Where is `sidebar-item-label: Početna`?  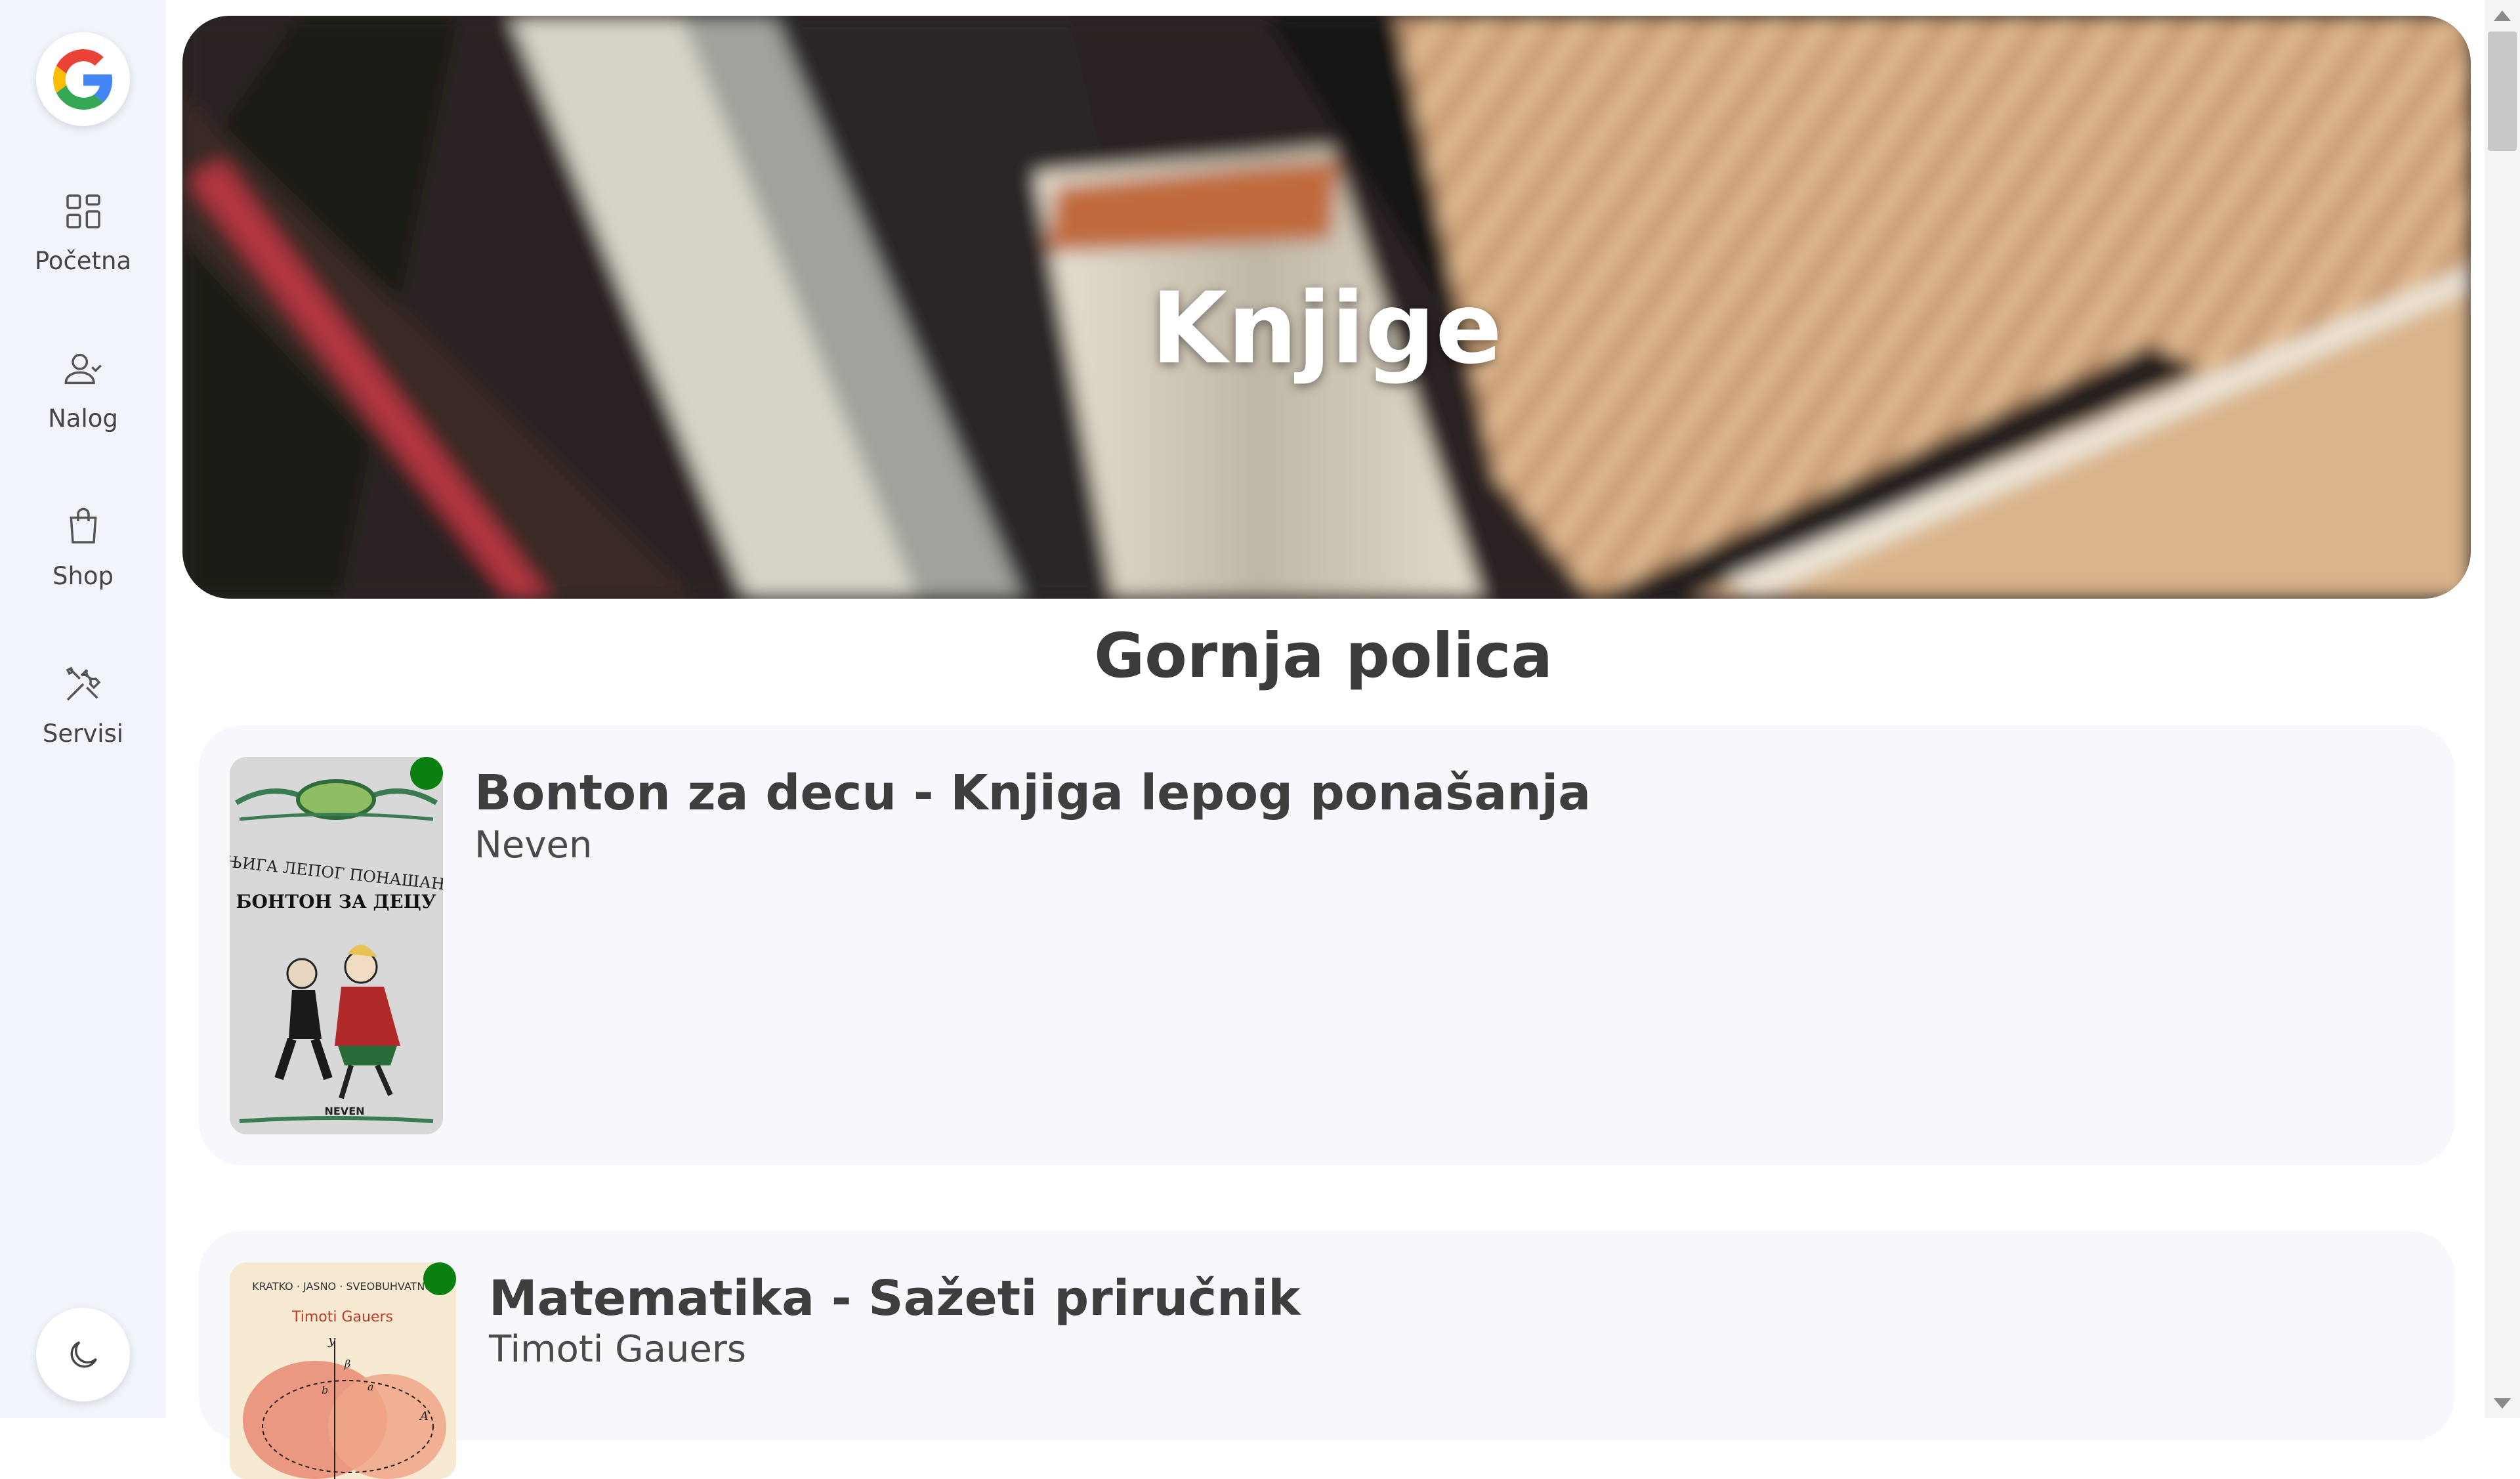 sidebar-item-label: Početna is located at coordinates (83, 261).